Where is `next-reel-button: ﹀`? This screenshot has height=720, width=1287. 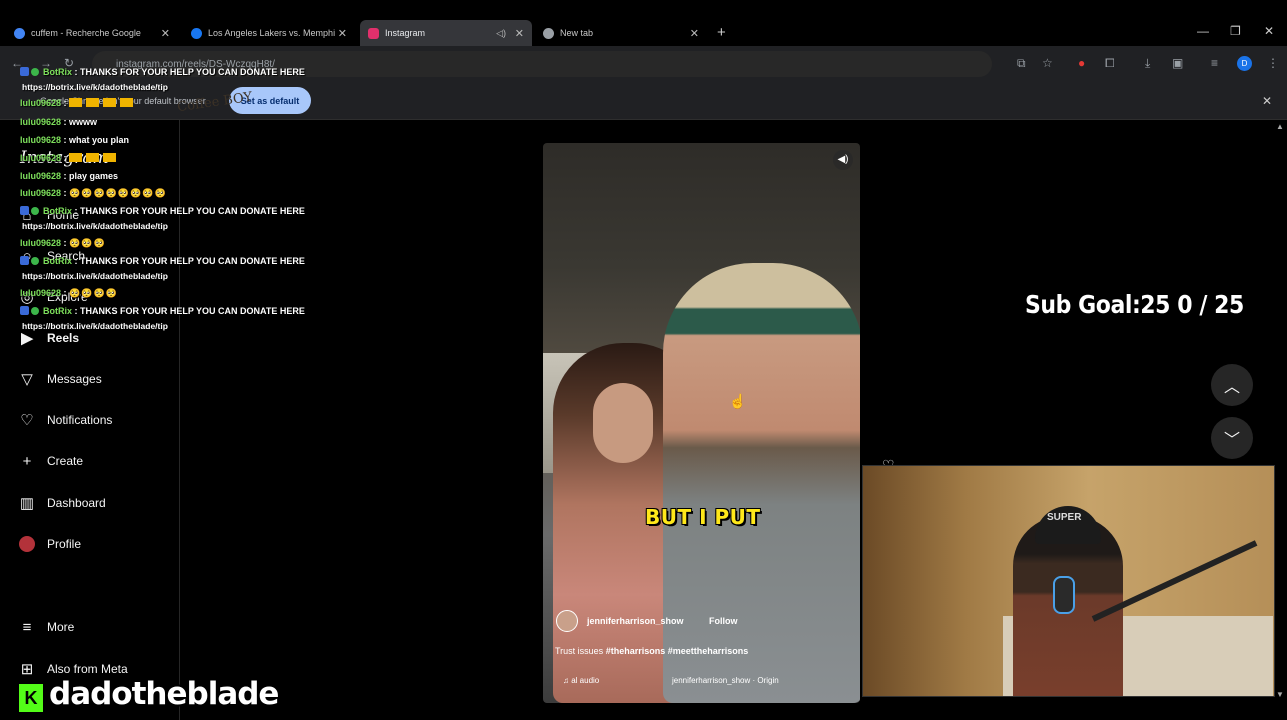 next-reel-button: ﹀ is located at coordinates (1232, 438).